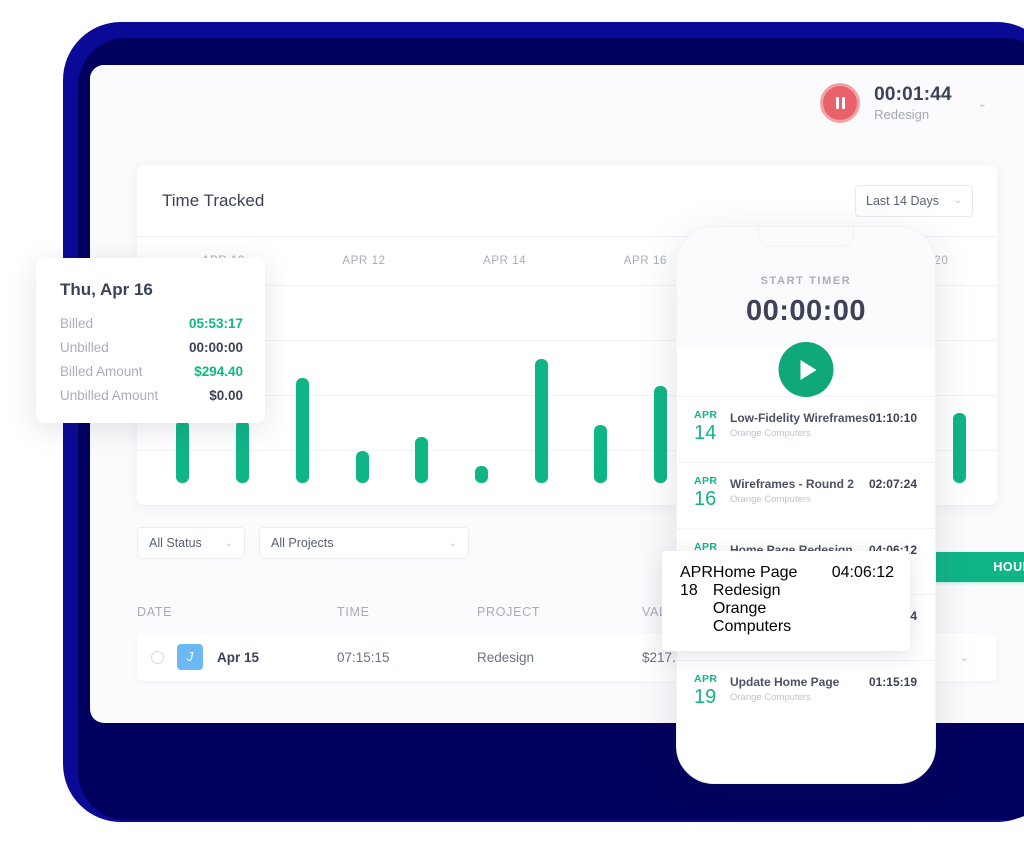  What do you see at coordinates (806, 311) in the screenshot?
I see `phone-timer-value: 00:00:00` at bounding box center [806, 311].